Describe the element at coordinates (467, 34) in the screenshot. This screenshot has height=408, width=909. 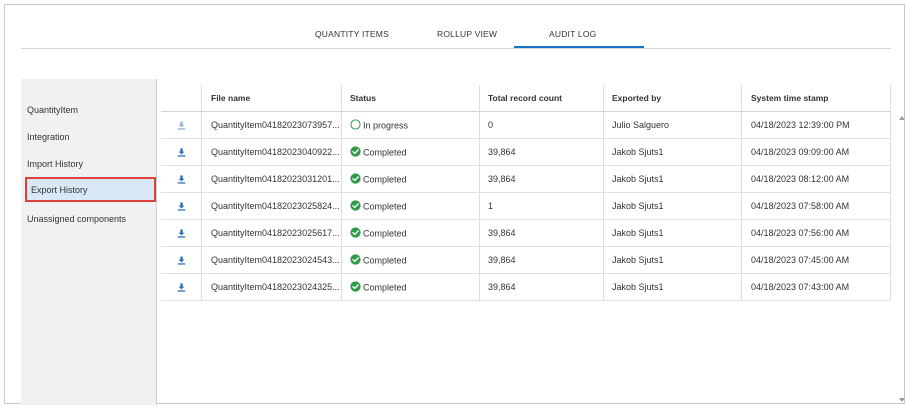
I see `tab-rollup-view: ROLLUP VIEW` at that location.